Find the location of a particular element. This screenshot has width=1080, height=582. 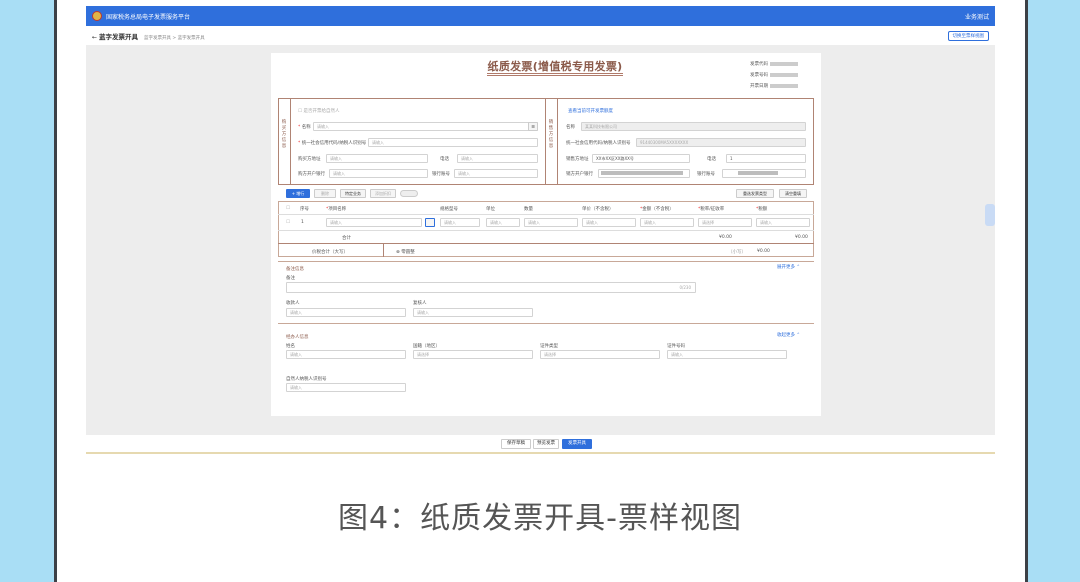

id-number-input: 请输入 is located at coordinates (727, 354).